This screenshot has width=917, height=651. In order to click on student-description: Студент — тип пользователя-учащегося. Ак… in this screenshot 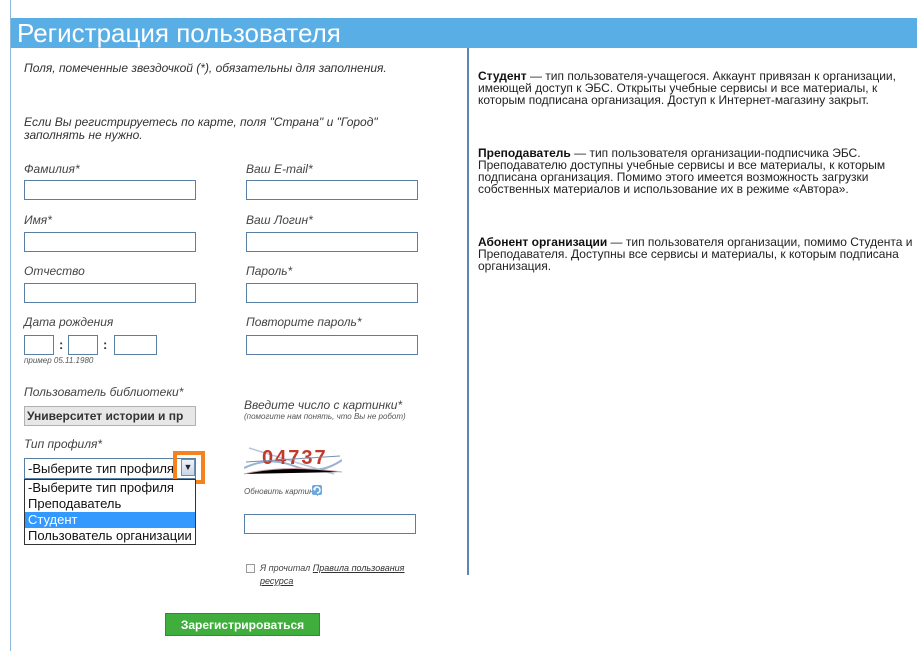, I will do `click(697, 88)`.